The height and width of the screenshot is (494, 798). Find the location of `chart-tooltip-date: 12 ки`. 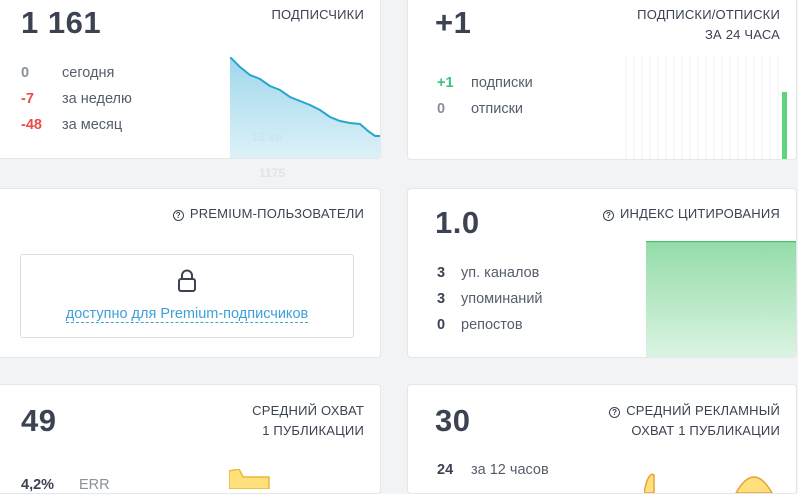

chart-tooltip-date: 12 ки is located at coordinates (267, 137).